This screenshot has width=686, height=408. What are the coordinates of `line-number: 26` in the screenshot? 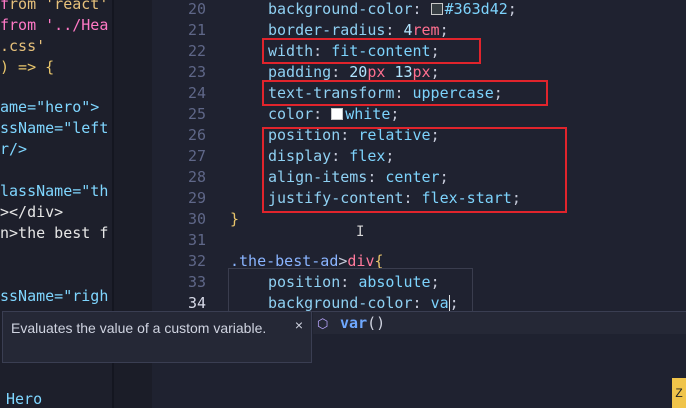 It's located at (196, 135).